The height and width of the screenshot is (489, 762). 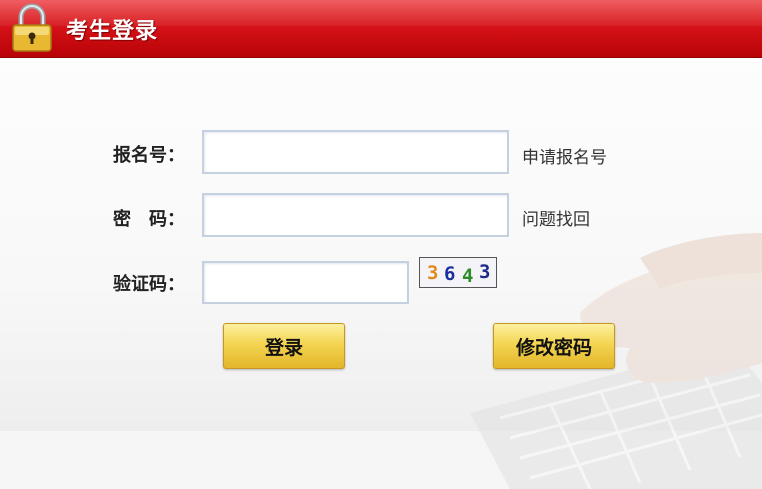 What do you see at coordinates (355, 215) in the screenshot?
I see `password-input` at bounding box center [355, 215].